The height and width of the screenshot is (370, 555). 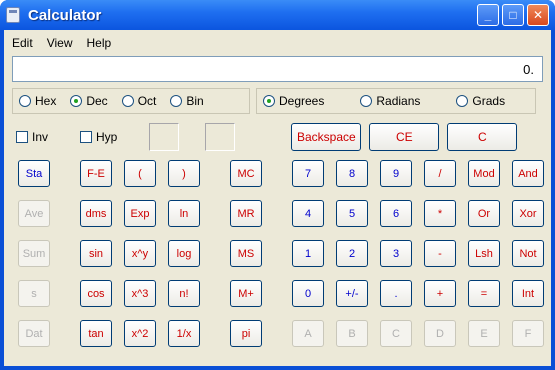 I want to click on digit-6-button: 6, so click(x=396, y=213).